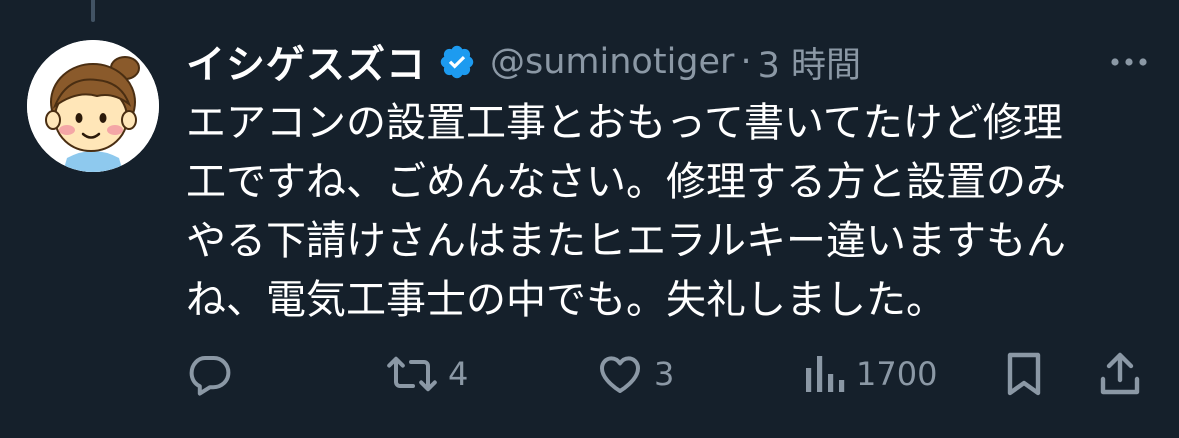 The width and height of the screenshot is (1179, 438). What do you see at coordinates (612, 62) in the screenshot?
I see `user-handle: @suminotiger` at bounding box center [612, 62].